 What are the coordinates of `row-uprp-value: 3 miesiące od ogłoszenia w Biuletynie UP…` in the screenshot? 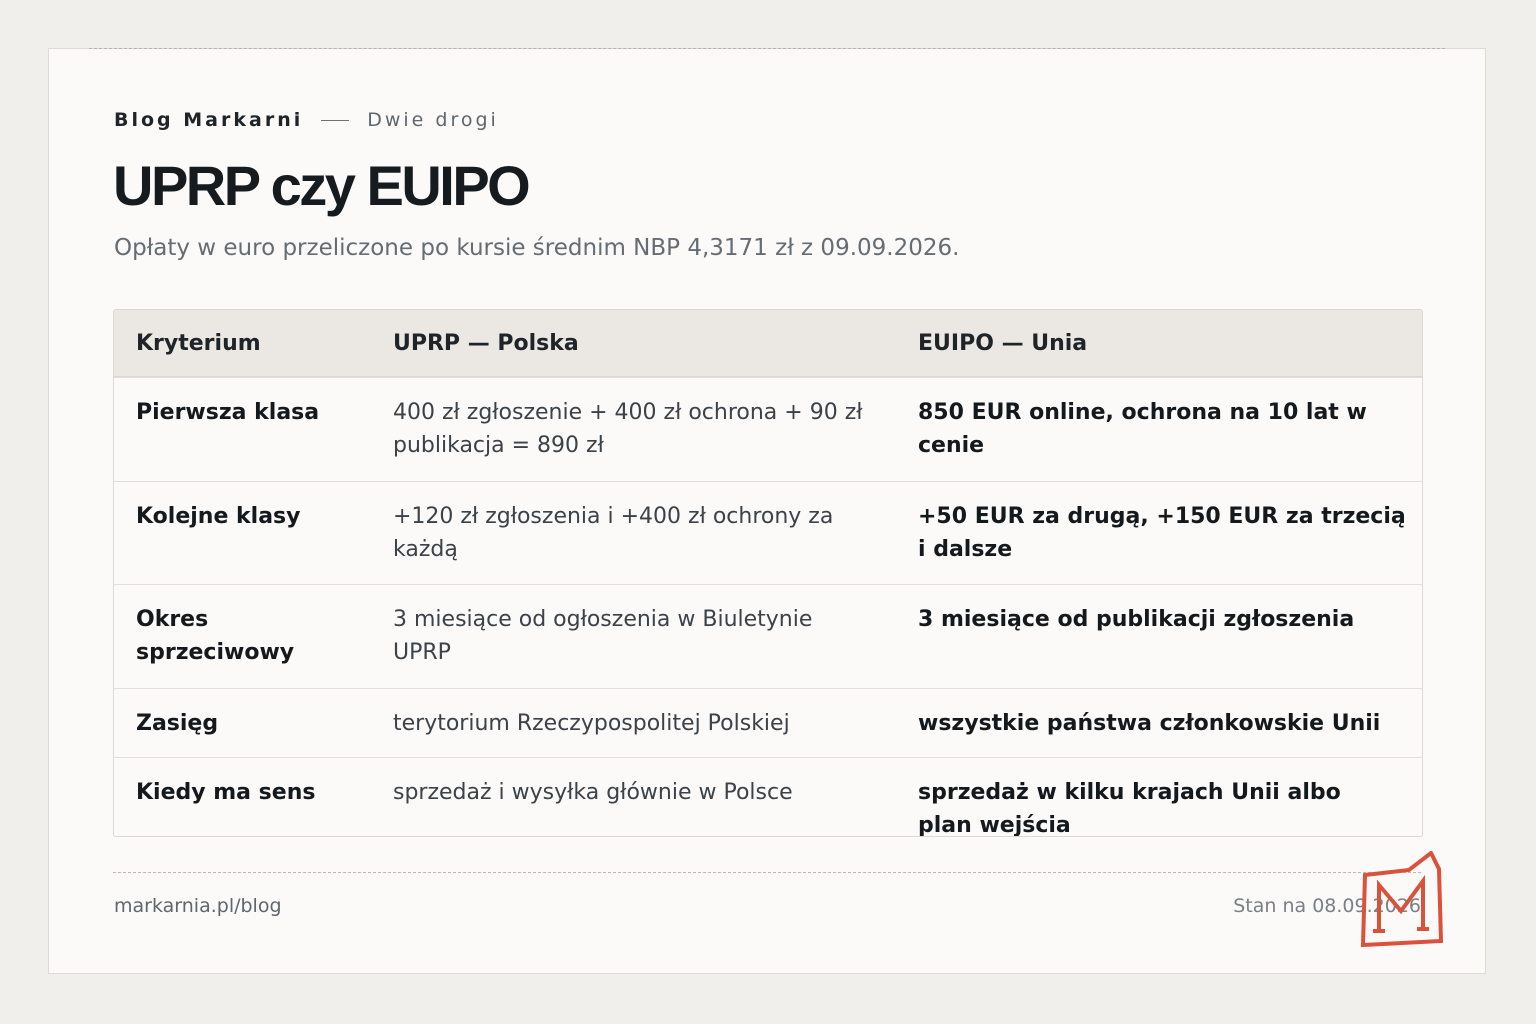 It's located at (603, 636).